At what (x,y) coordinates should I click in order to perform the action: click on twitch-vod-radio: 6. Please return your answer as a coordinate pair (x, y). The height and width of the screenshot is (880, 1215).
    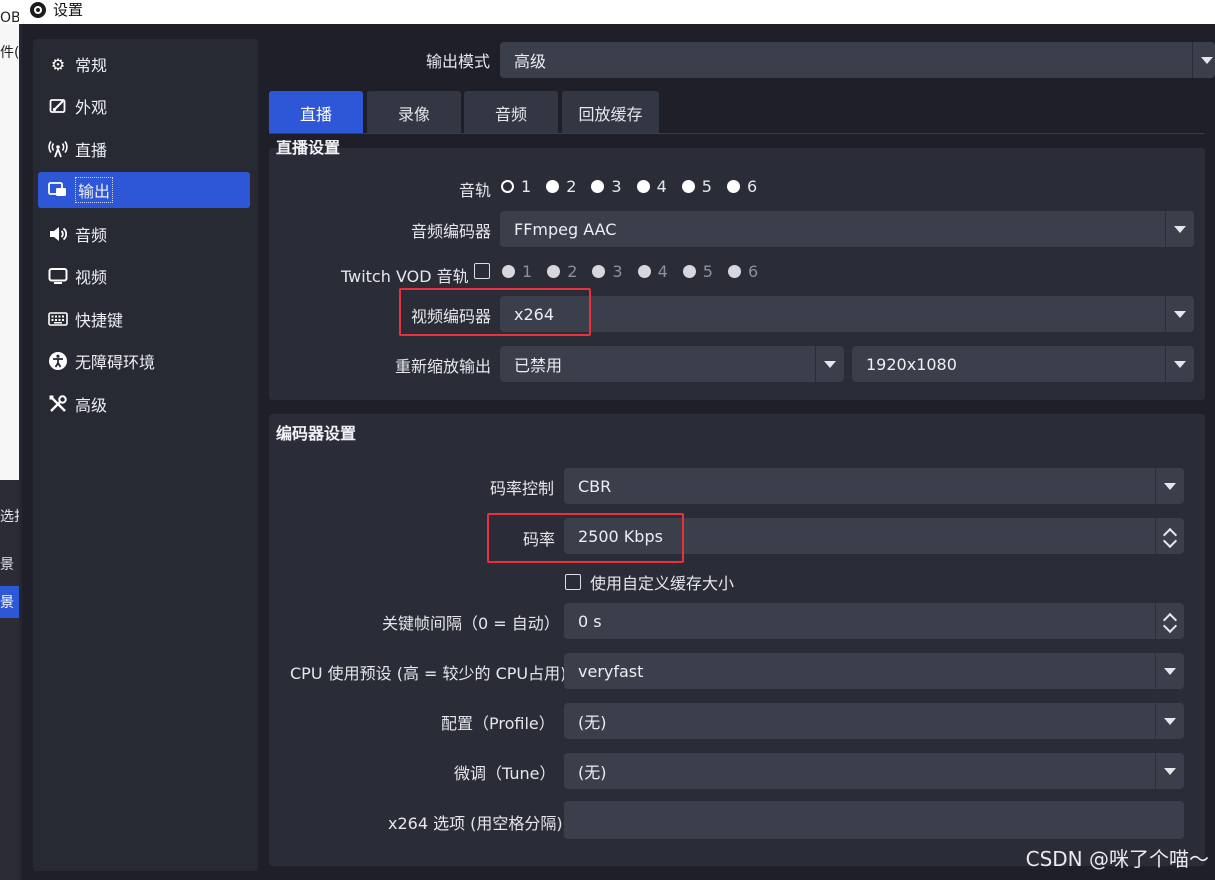
    Looking at the image, I should click on (742, 271).